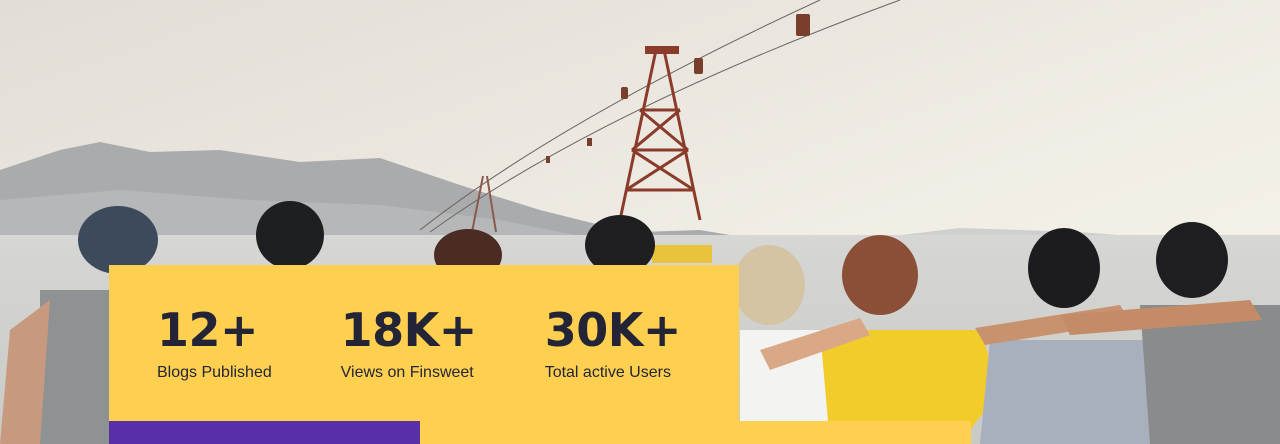  I want to click on stat-value: 18K+, so click(409, 330).